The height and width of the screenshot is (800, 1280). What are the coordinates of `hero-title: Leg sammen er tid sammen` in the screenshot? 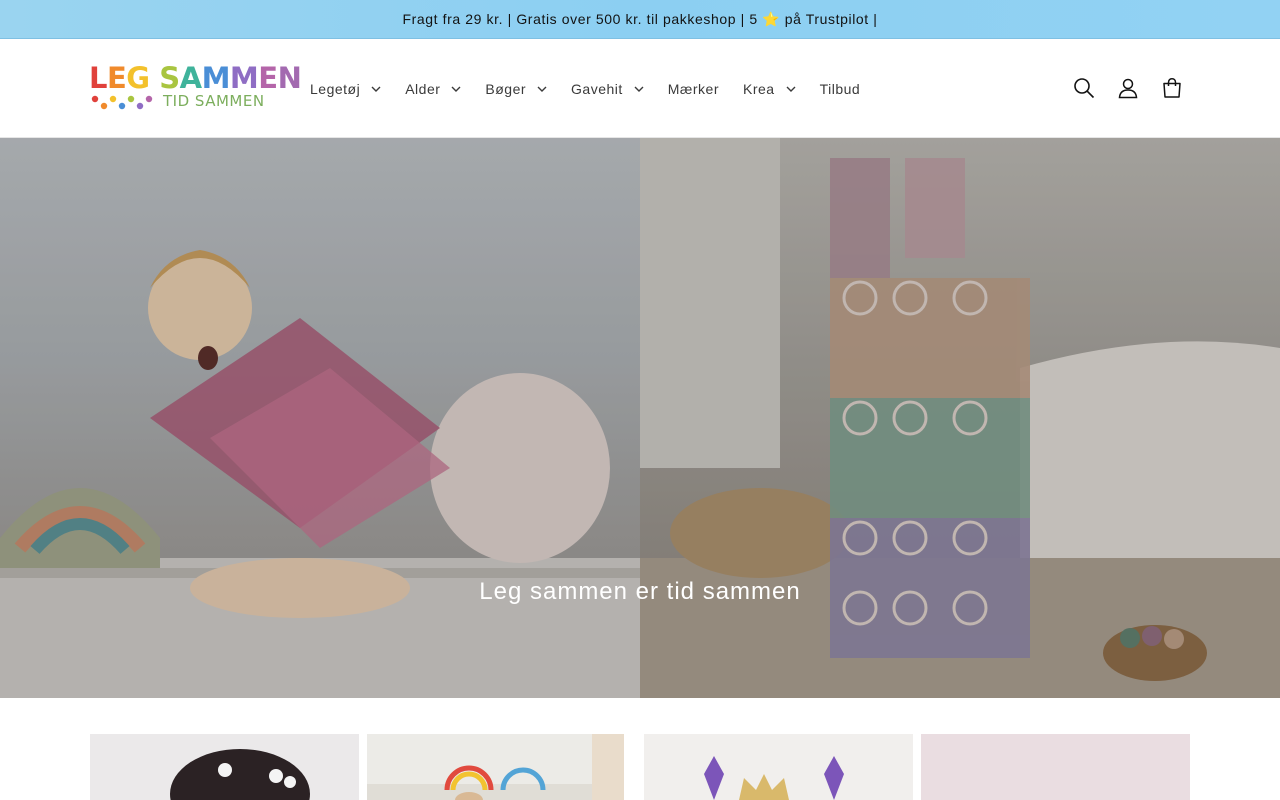 It's located at (640, 591).